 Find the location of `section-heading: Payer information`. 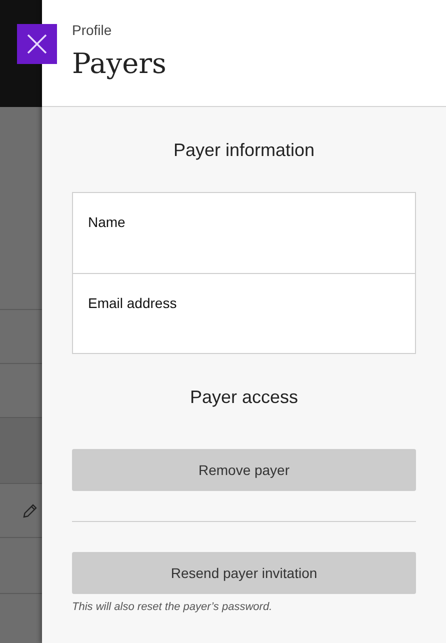

section-heading: Payer information is located at coordinates (244, 150).